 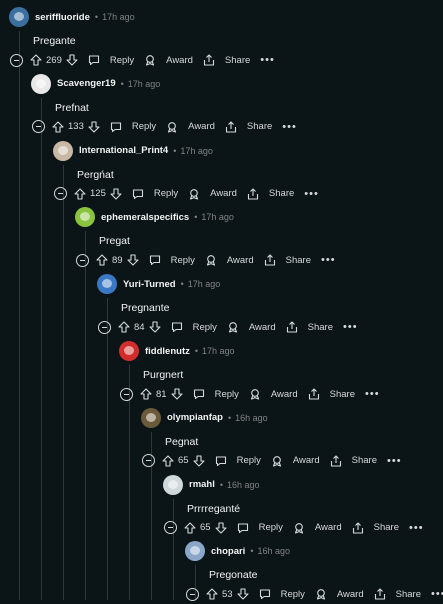 I want to click on comment-header: chopari • 16h ago, so click(x=237, y=551).